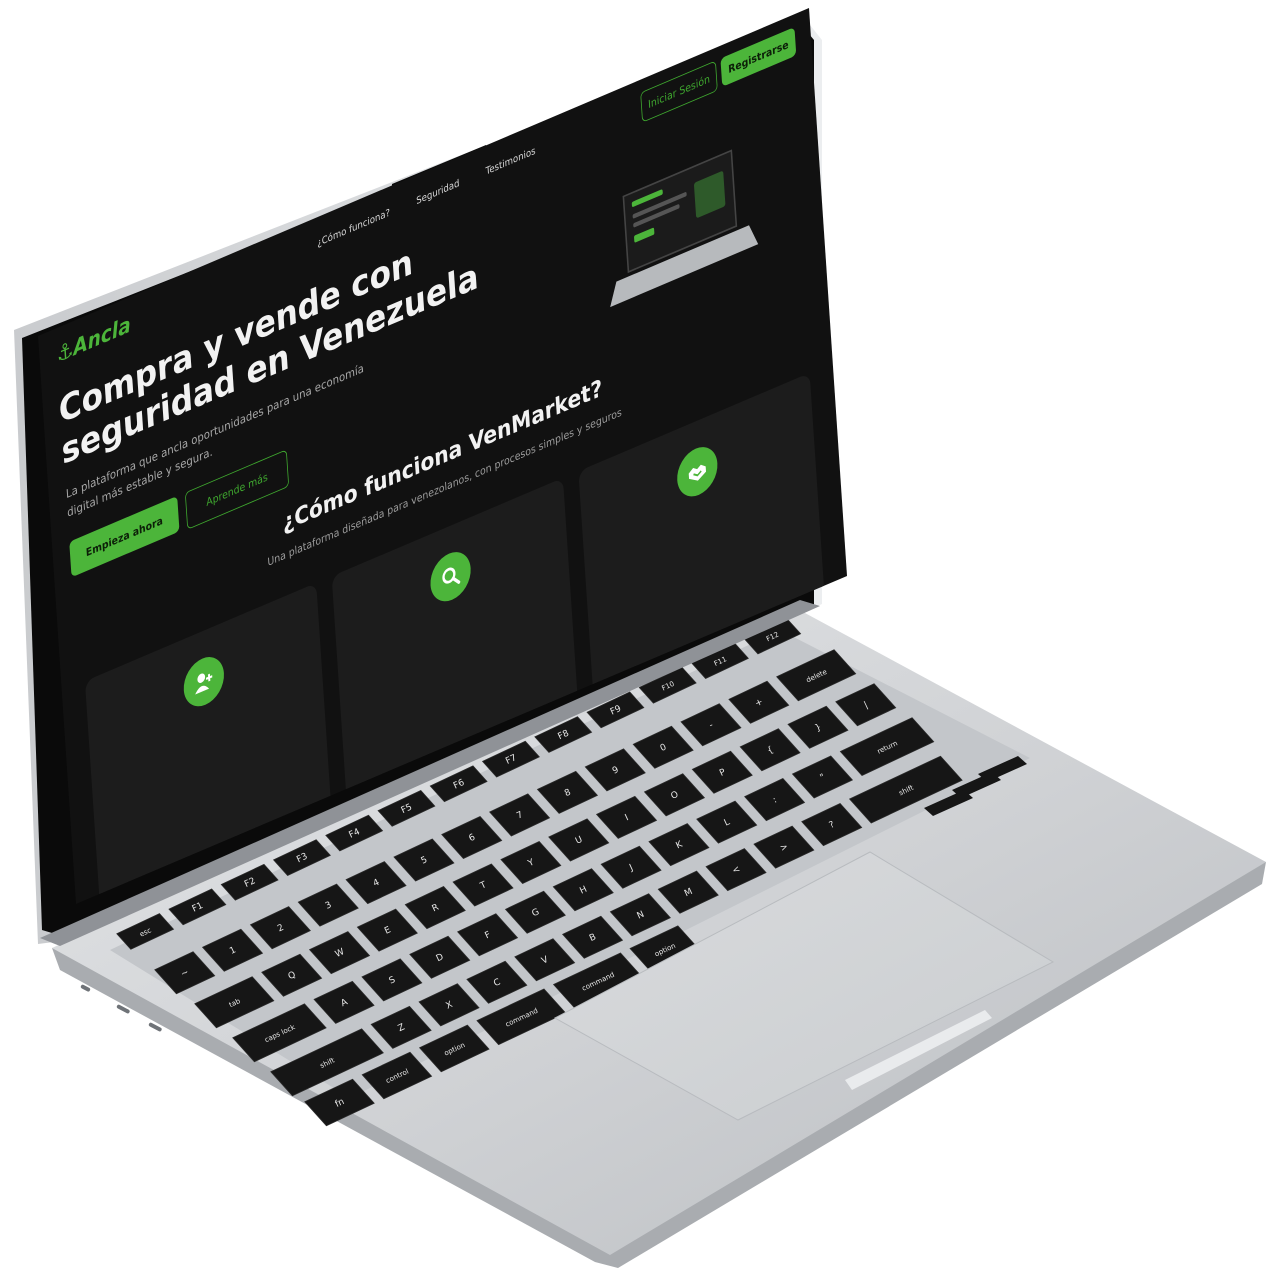 This screenshot has height=1280, width=1280. I want to click on handshake-icon, so click(697, 472).